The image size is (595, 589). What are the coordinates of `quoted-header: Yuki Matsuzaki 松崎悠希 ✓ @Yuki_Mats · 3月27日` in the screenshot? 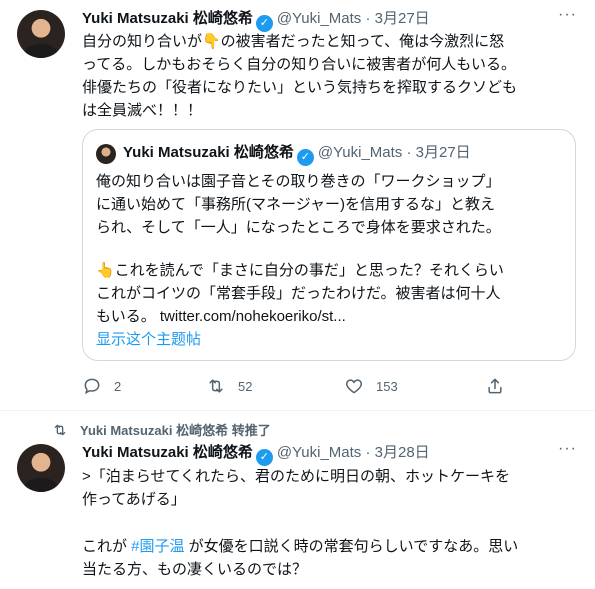 It's located at (297, 154).